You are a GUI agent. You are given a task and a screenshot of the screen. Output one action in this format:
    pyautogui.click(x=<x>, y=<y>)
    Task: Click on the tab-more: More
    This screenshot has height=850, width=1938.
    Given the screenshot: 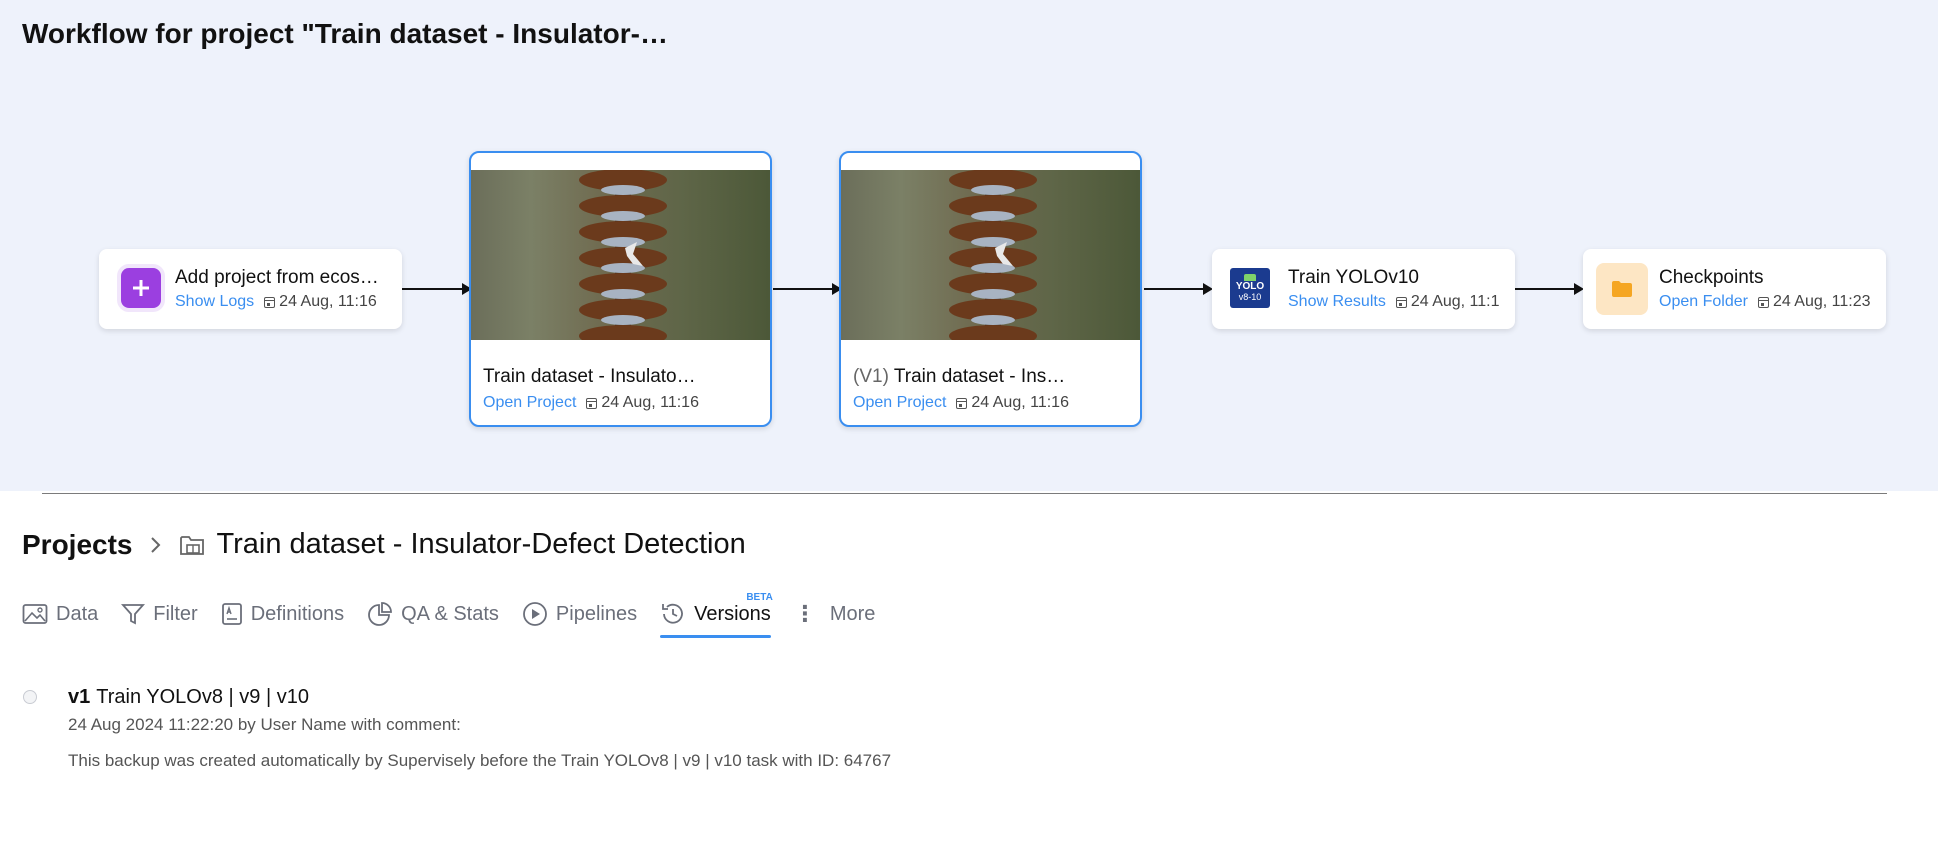 What is the action you would take?
    pyautogui.click(x=853, y=614)
    